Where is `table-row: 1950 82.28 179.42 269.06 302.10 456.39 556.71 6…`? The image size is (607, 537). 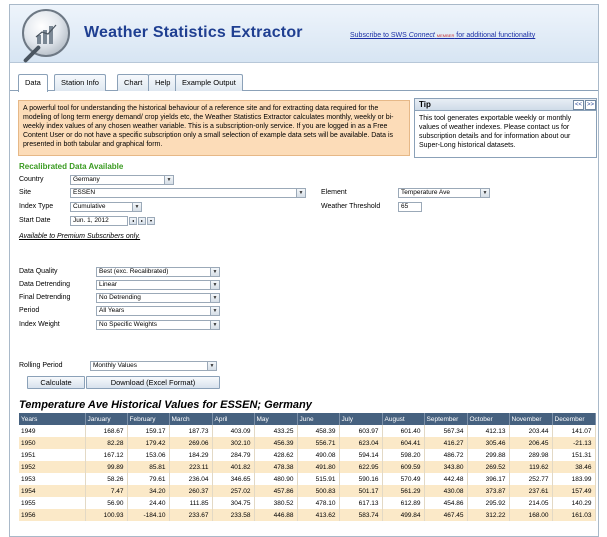 table-row: 1950 82.28 179.42 269.06 302.10 456.39 556.71 6… is located at coordinates (307, 443).